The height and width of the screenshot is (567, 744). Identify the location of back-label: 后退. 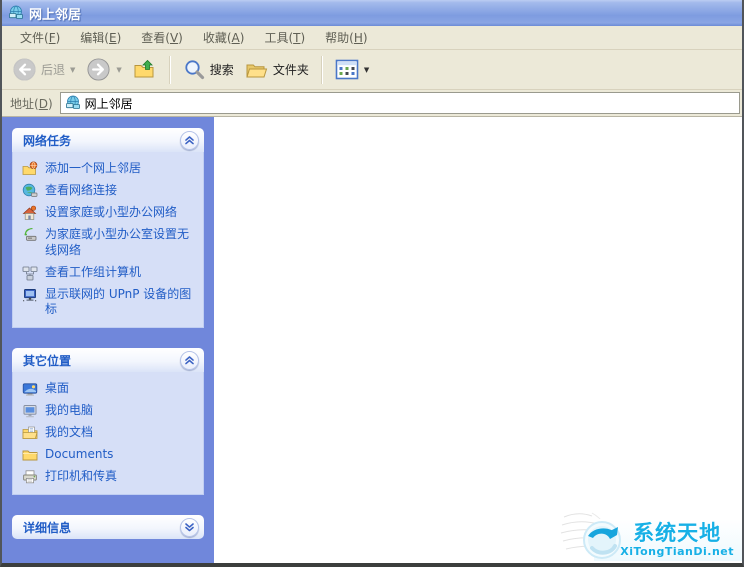
(53, 70).